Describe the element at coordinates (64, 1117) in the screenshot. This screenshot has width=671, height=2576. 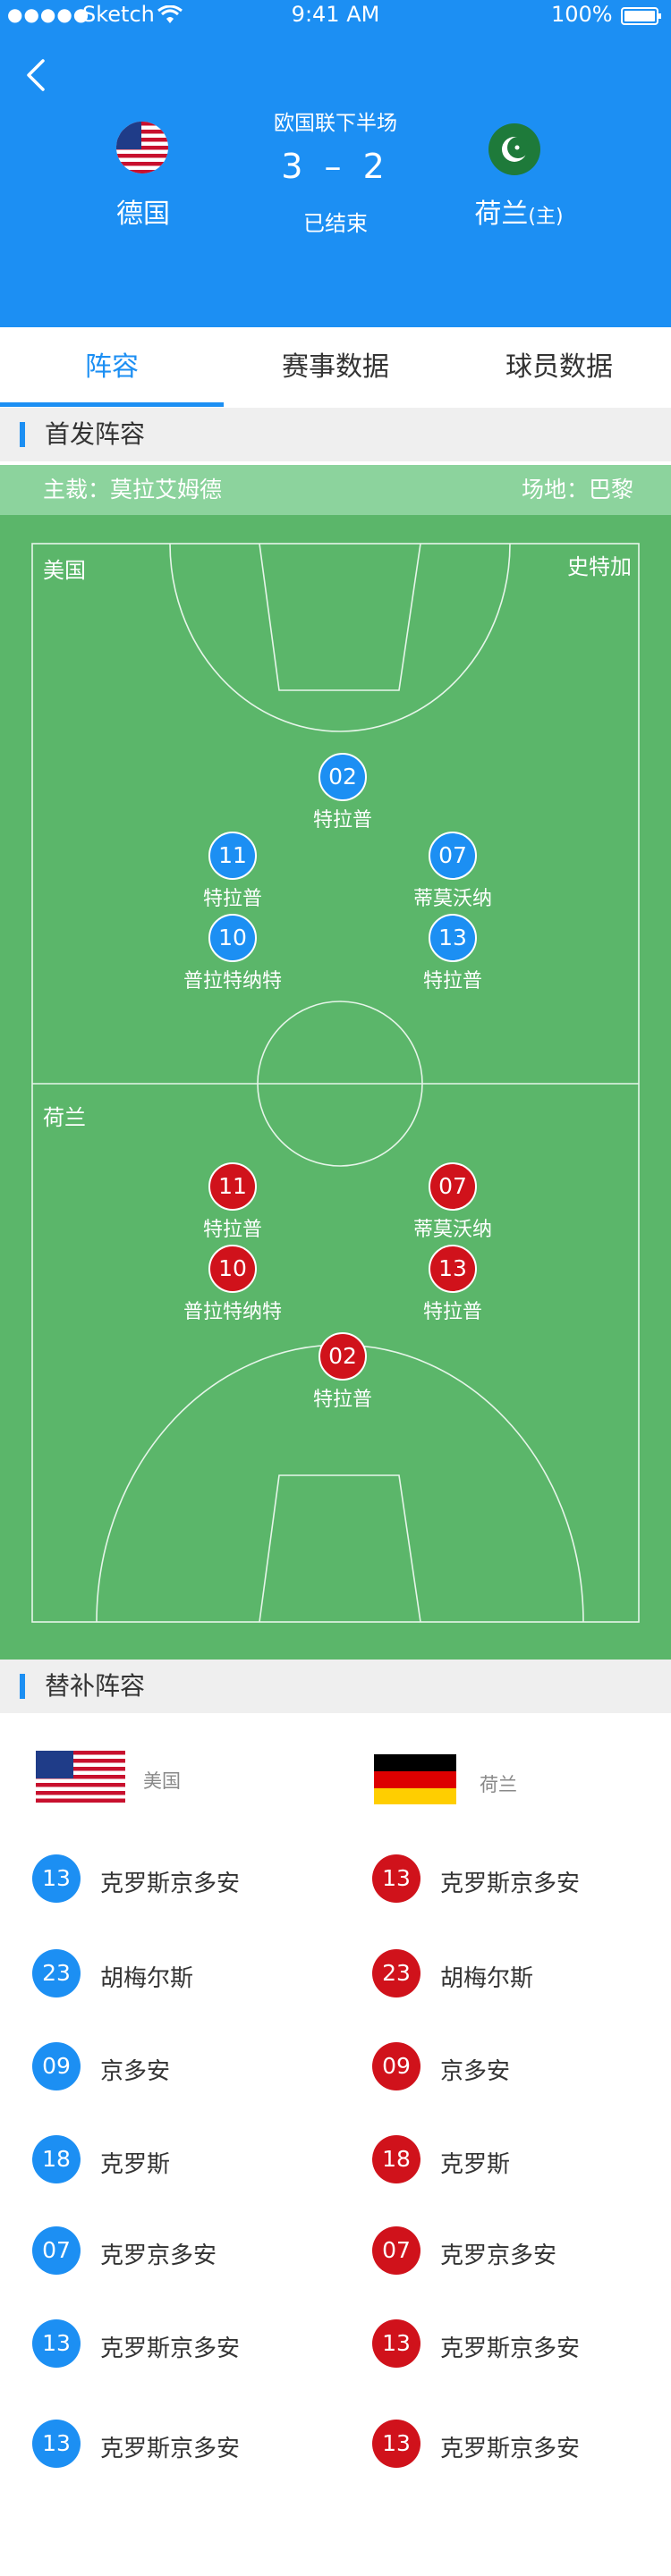
I see `bottom-team-label: 荷兰` at that location.